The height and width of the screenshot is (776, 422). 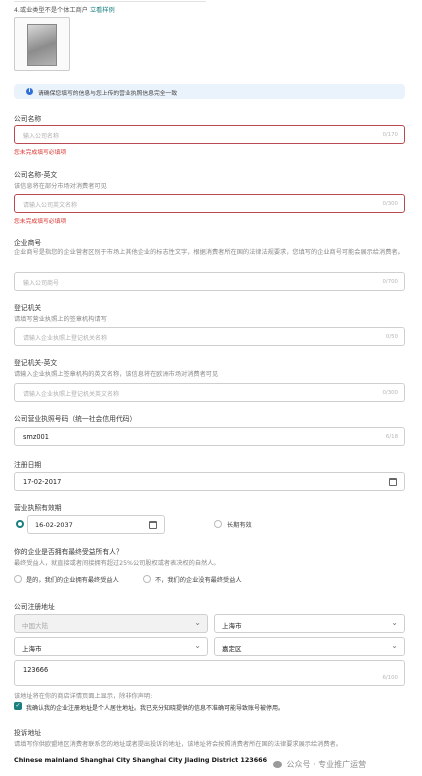 What do you see at coordinates (390, 678) in the screenshot?
I see `address-detail-counter: 6/100` at bounding box center [390, 678].